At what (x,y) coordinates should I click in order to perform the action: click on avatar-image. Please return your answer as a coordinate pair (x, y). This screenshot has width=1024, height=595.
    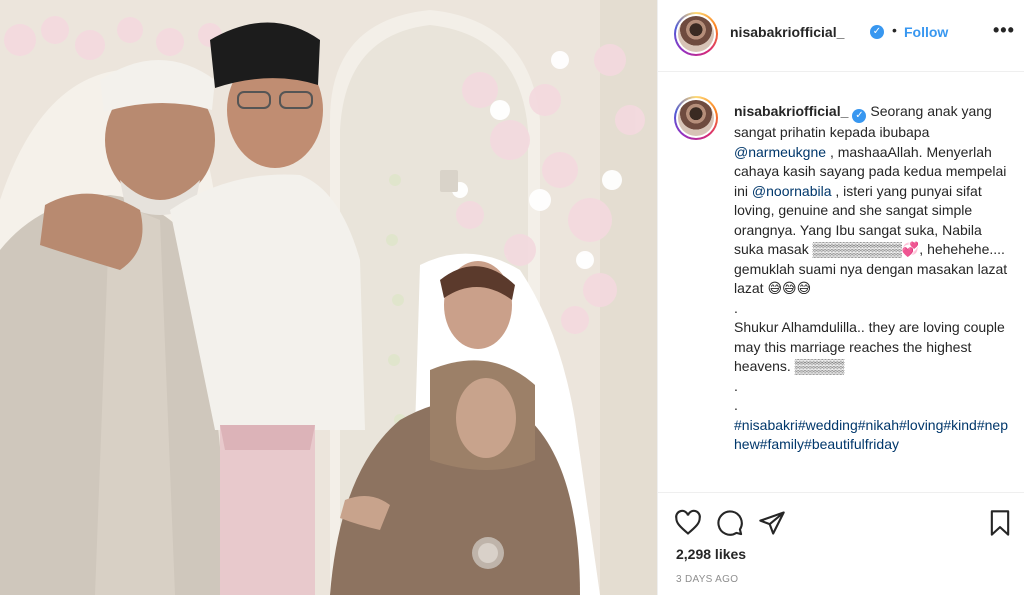
    Looking at the image, I should click on (696, 34).